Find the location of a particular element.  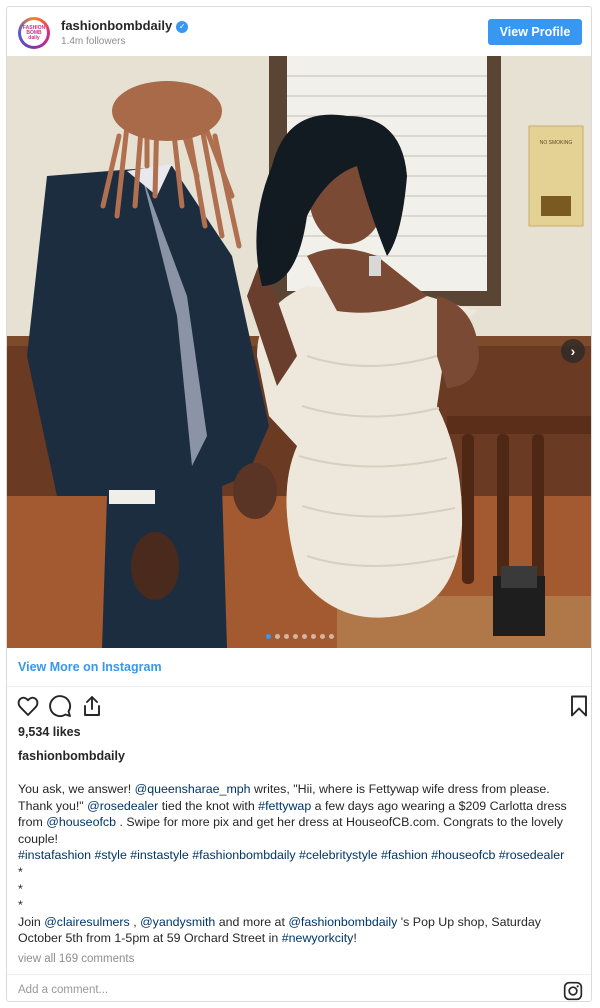

mention-link: @houseofcb is located at coordinates (81, 822).